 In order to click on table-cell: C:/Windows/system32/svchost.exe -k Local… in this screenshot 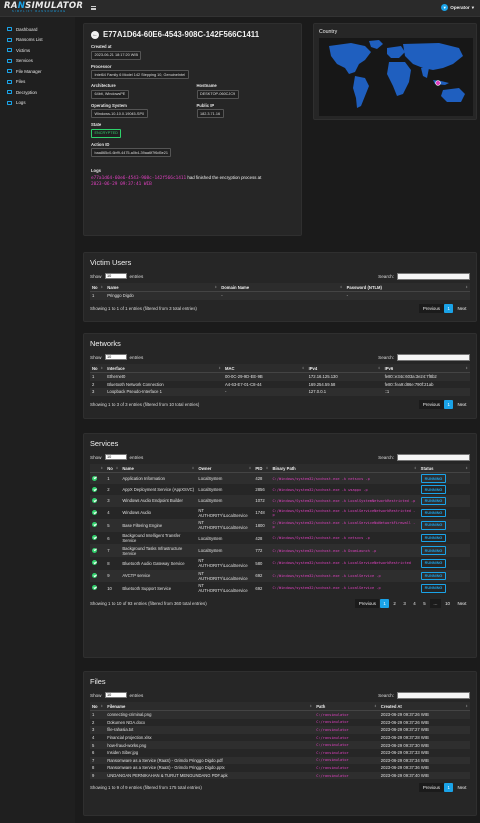, I will do `click(344, 525)`.